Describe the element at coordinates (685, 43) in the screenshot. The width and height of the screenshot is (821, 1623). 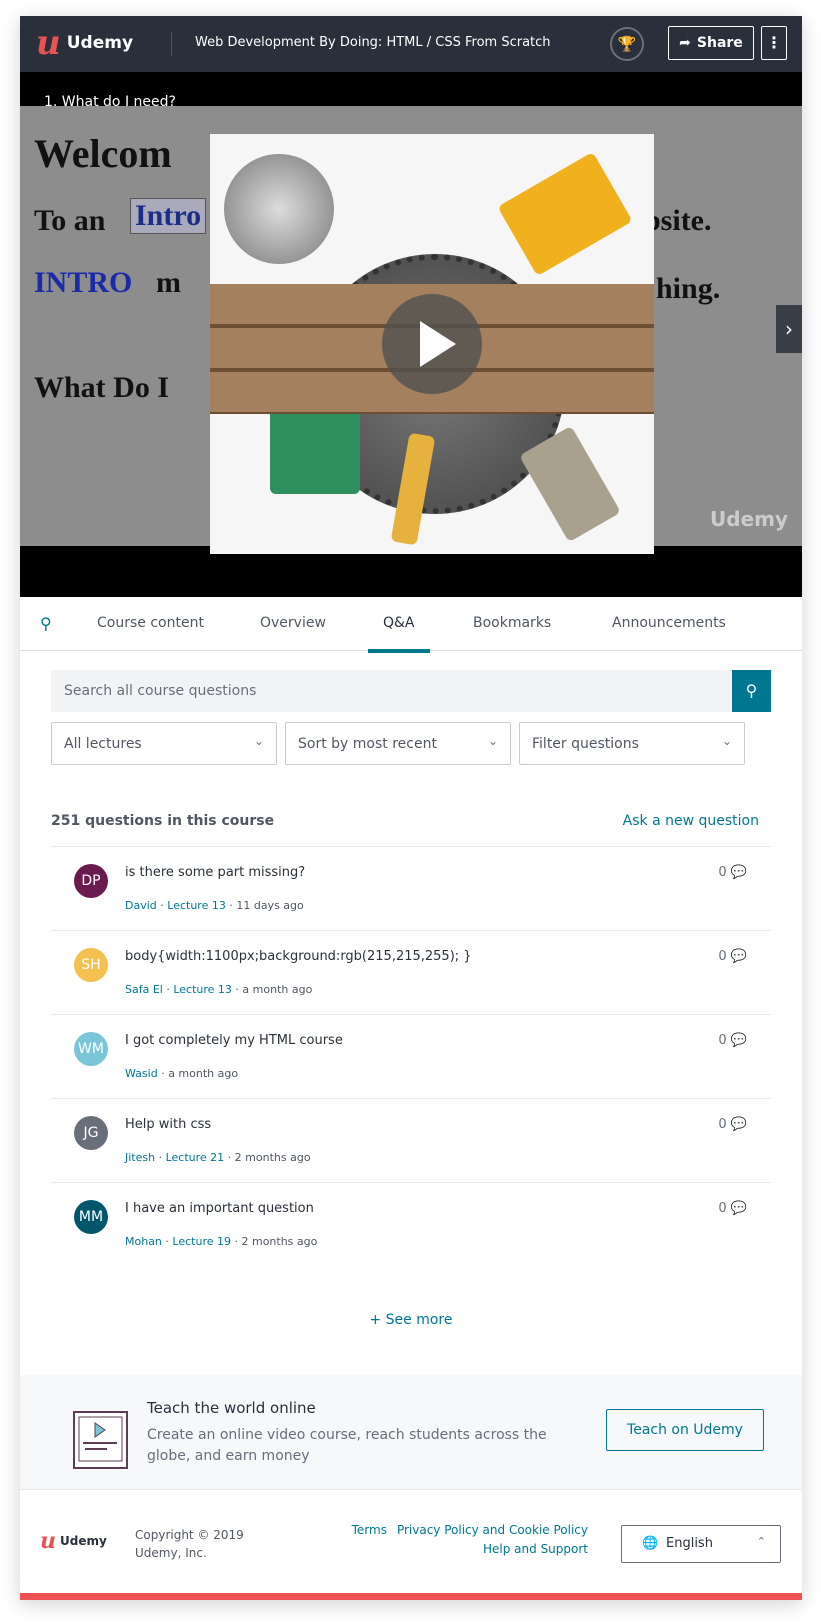
I see `share-arrow-icon: ➦` at that location.